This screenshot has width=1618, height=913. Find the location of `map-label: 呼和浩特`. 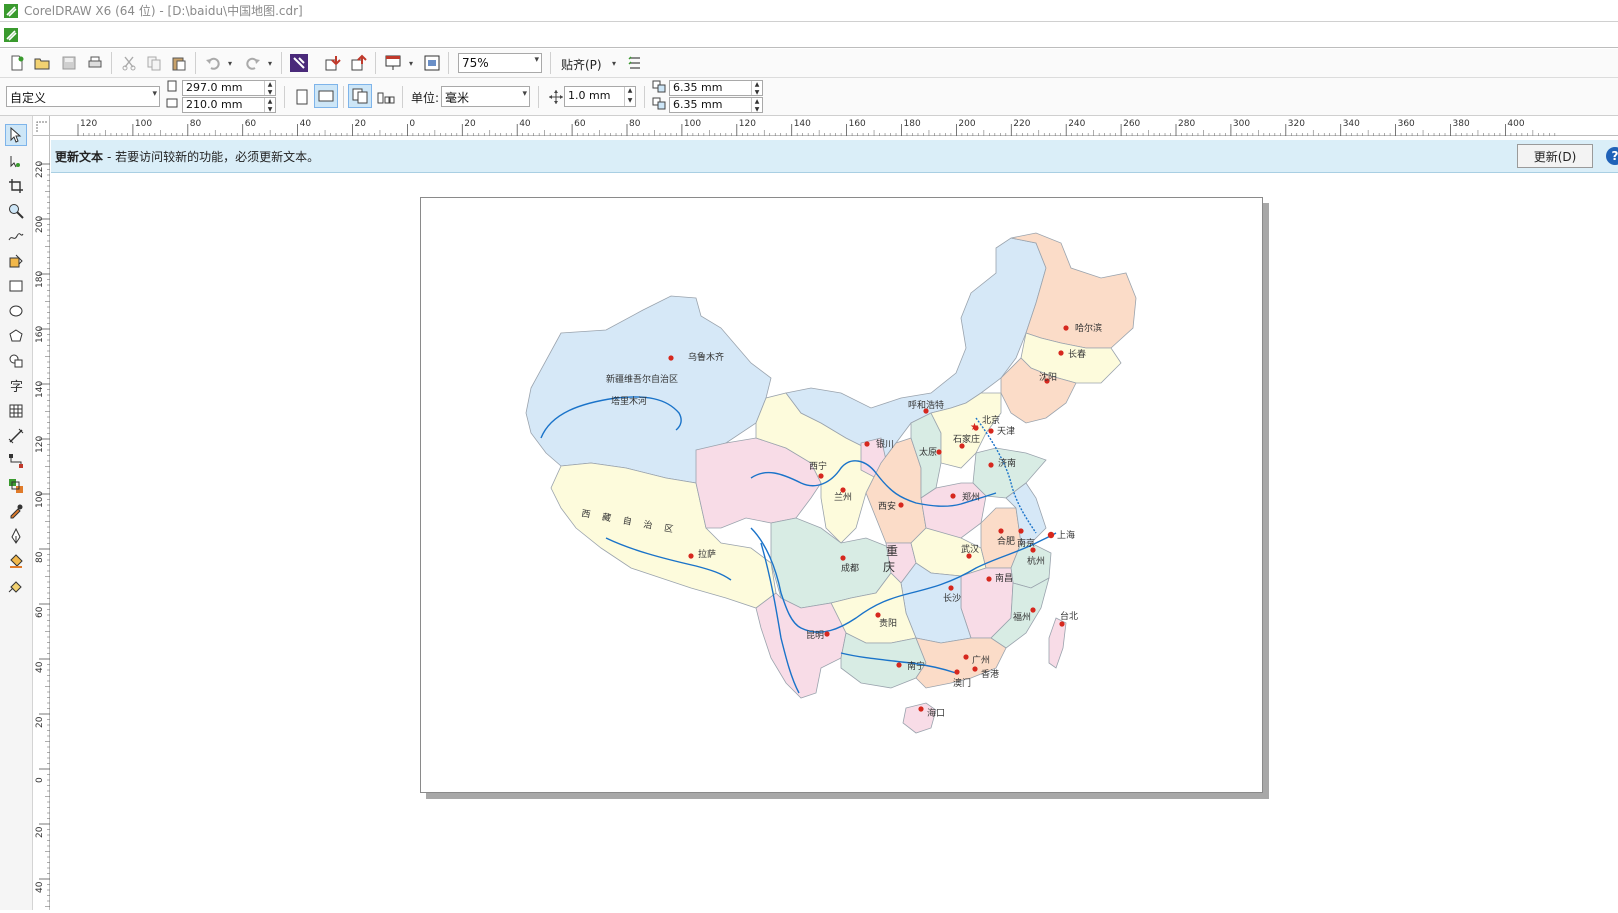

map-label: 呼和浩特 is located at coordinates (926, 405).